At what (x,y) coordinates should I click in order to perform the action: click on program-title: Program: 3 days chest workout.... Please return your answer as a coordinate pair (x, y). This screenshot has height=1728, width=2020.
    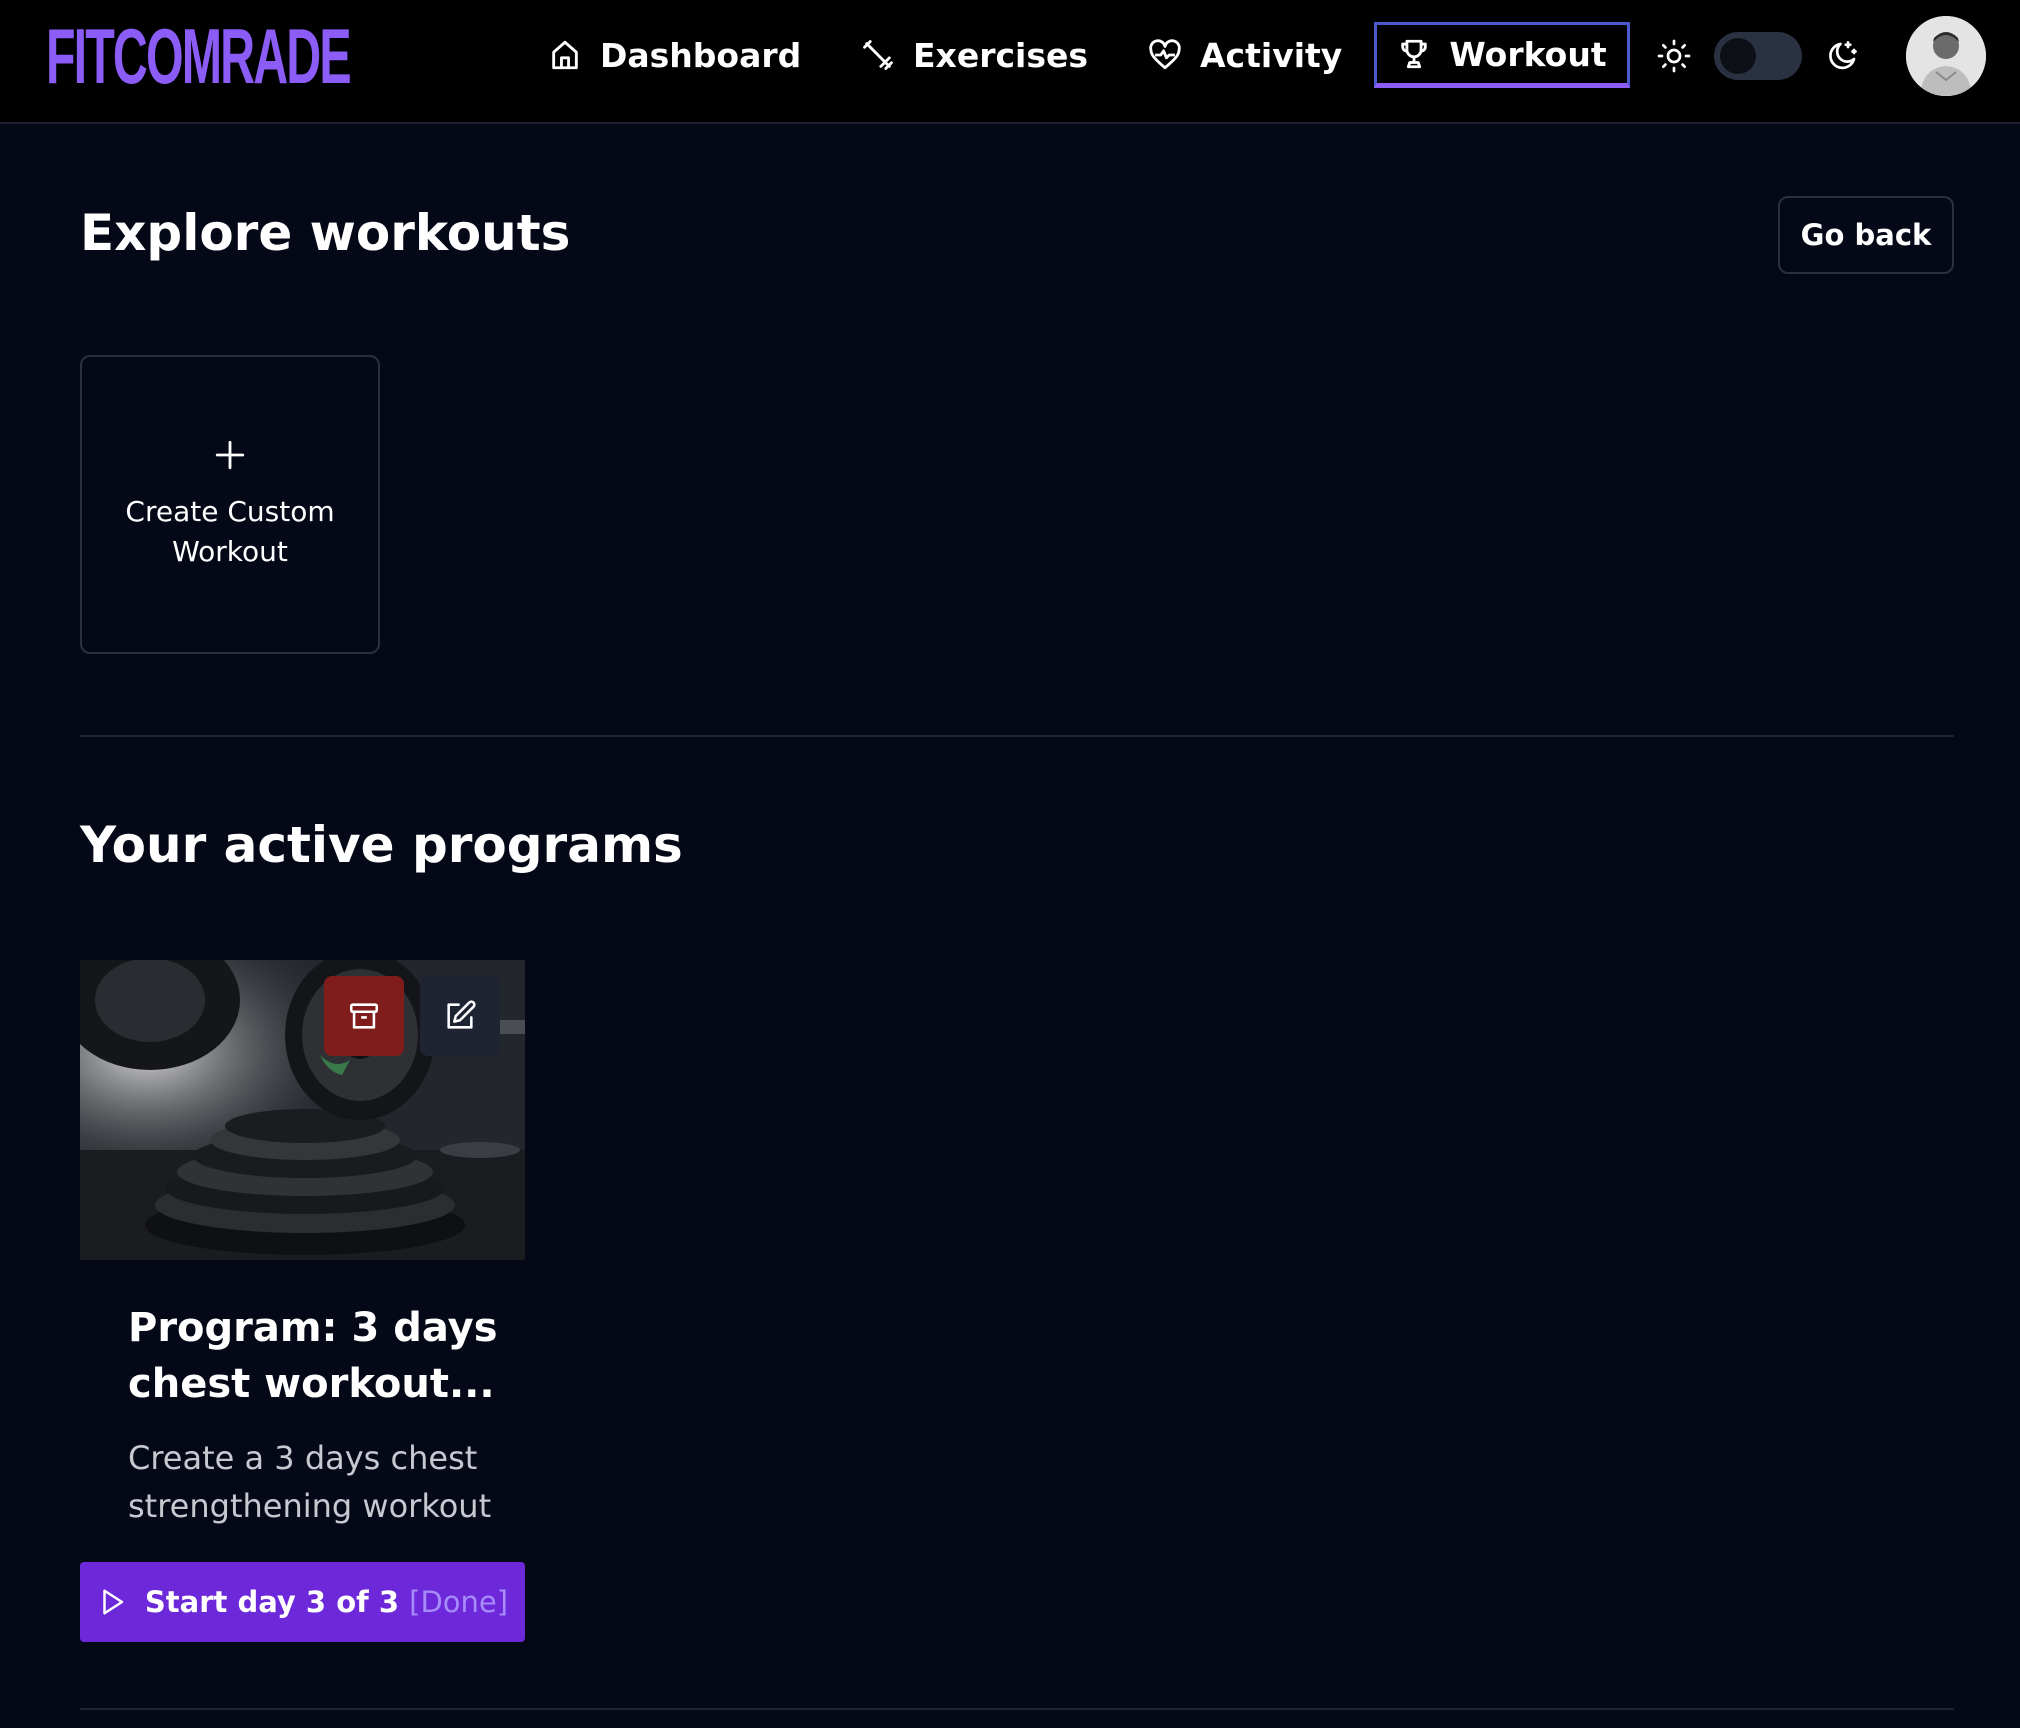
    Looking at the image, I should click on (313, 1356).